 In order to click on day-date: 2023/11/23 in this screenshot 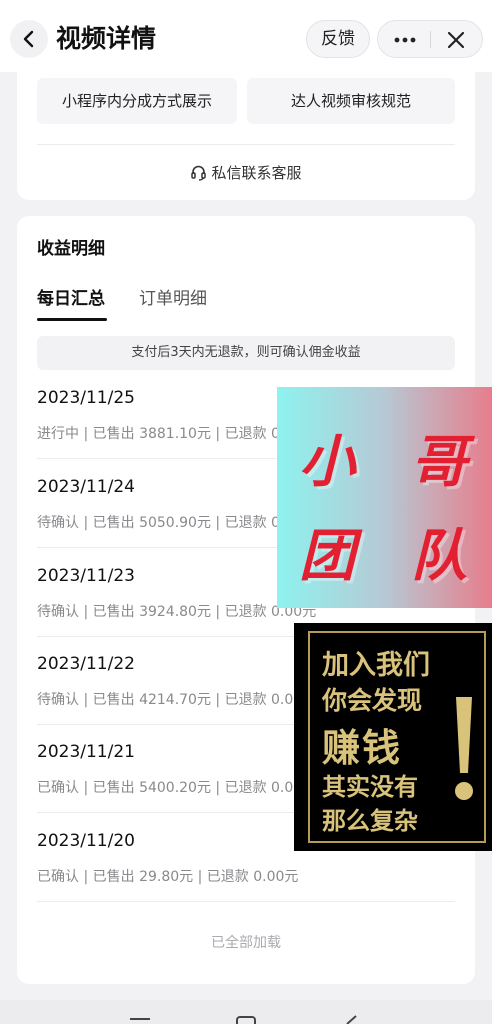, I will do `click(86, 576)`.